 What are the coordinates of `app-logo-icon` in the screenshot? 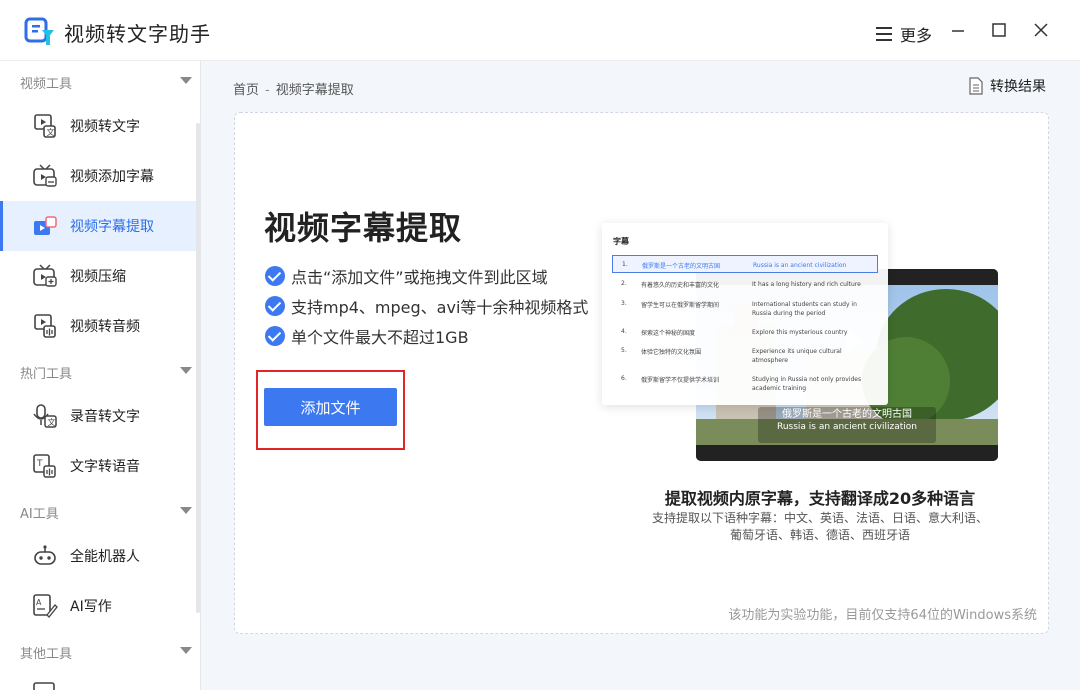 It's located at (39, 31).